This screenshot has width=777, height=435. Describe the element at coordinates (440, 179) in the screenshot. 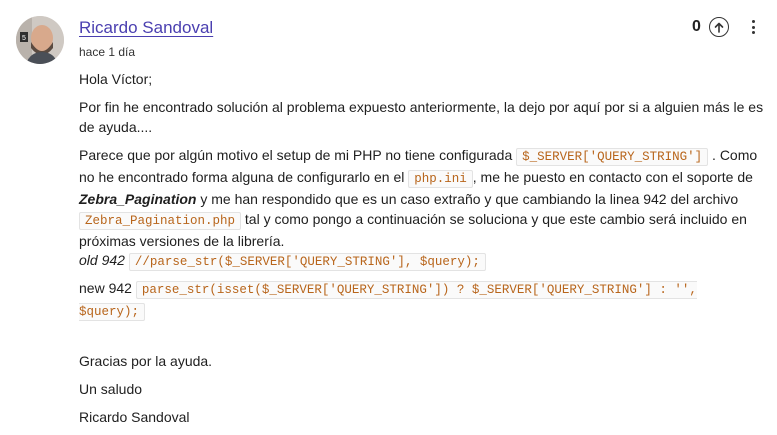

I see `inline-code-php-ini: php.ini` at that location.